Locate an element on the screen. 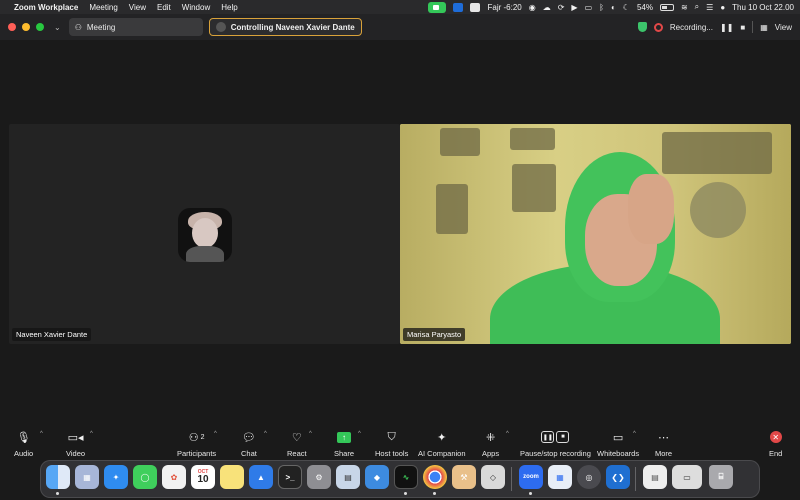 This screenshot has width=800, height=500. roblox-icon: ◇ is located at coordinates (493, 477).